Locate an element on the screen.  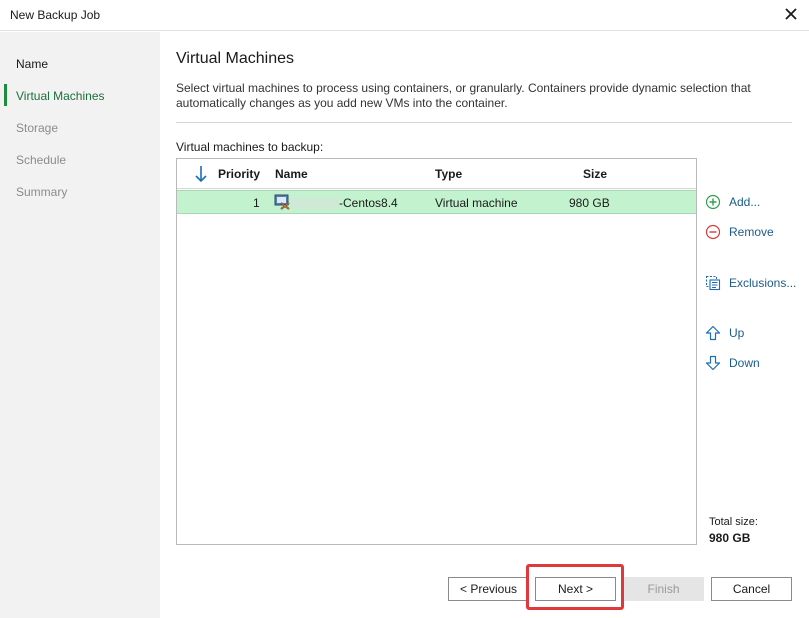
total-size-value: 980 GB is located at coordinates (730, 538).